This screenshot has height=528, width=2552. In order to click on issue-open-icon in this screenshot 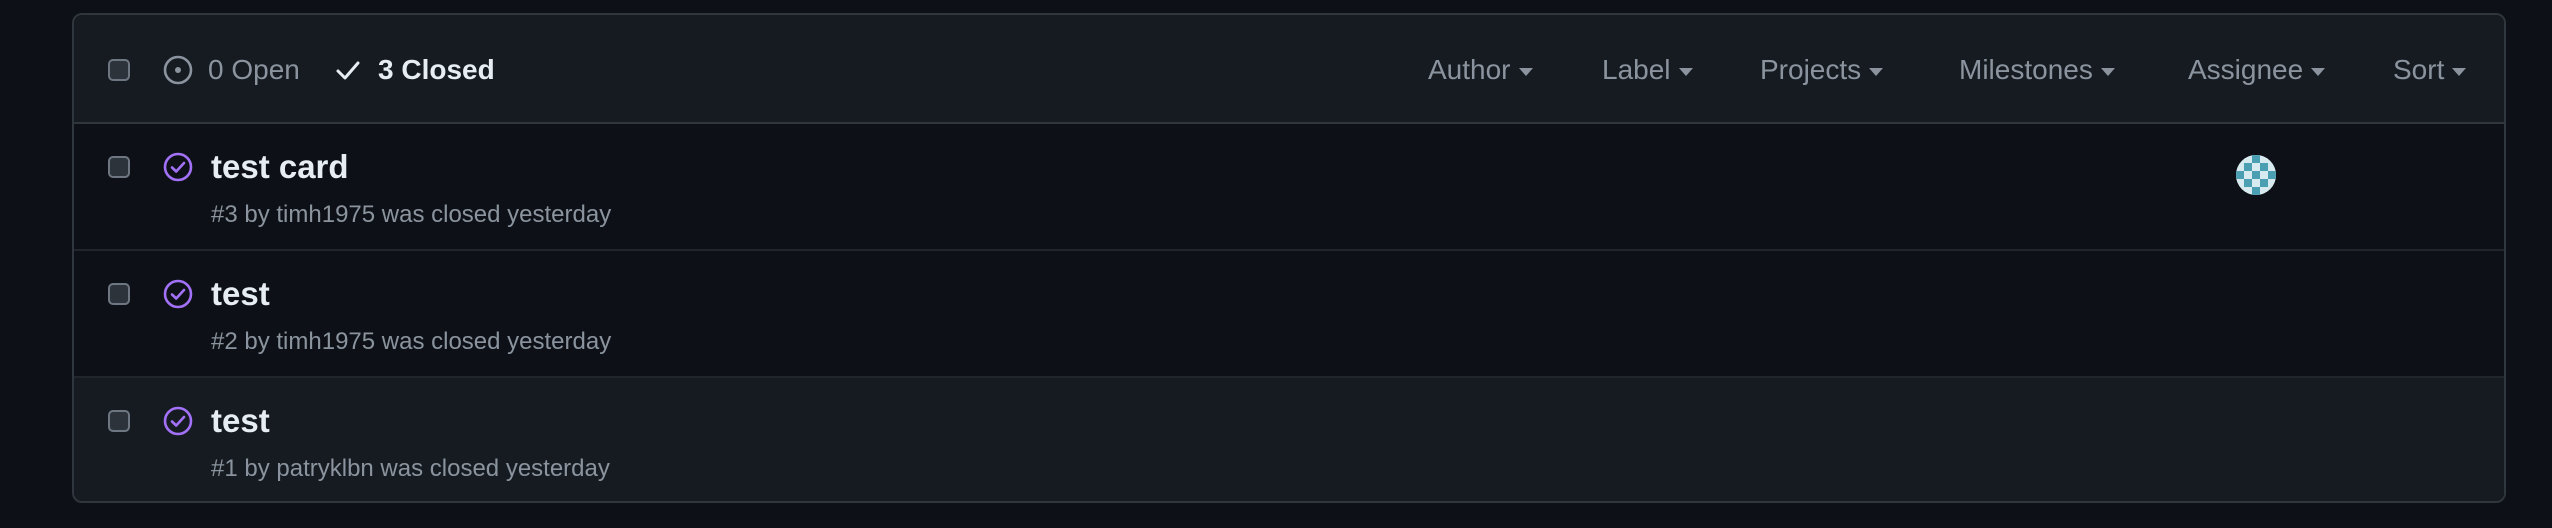, I will do `click(178, 70)`.